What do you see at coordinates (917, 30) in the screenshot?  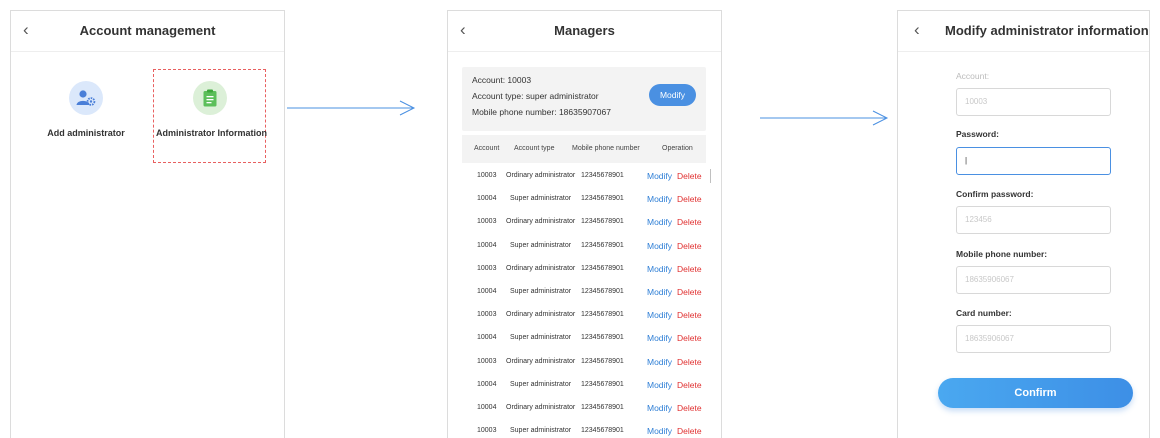 I see `back-chevron-icon: ‹` at bounding box center [917, 30].